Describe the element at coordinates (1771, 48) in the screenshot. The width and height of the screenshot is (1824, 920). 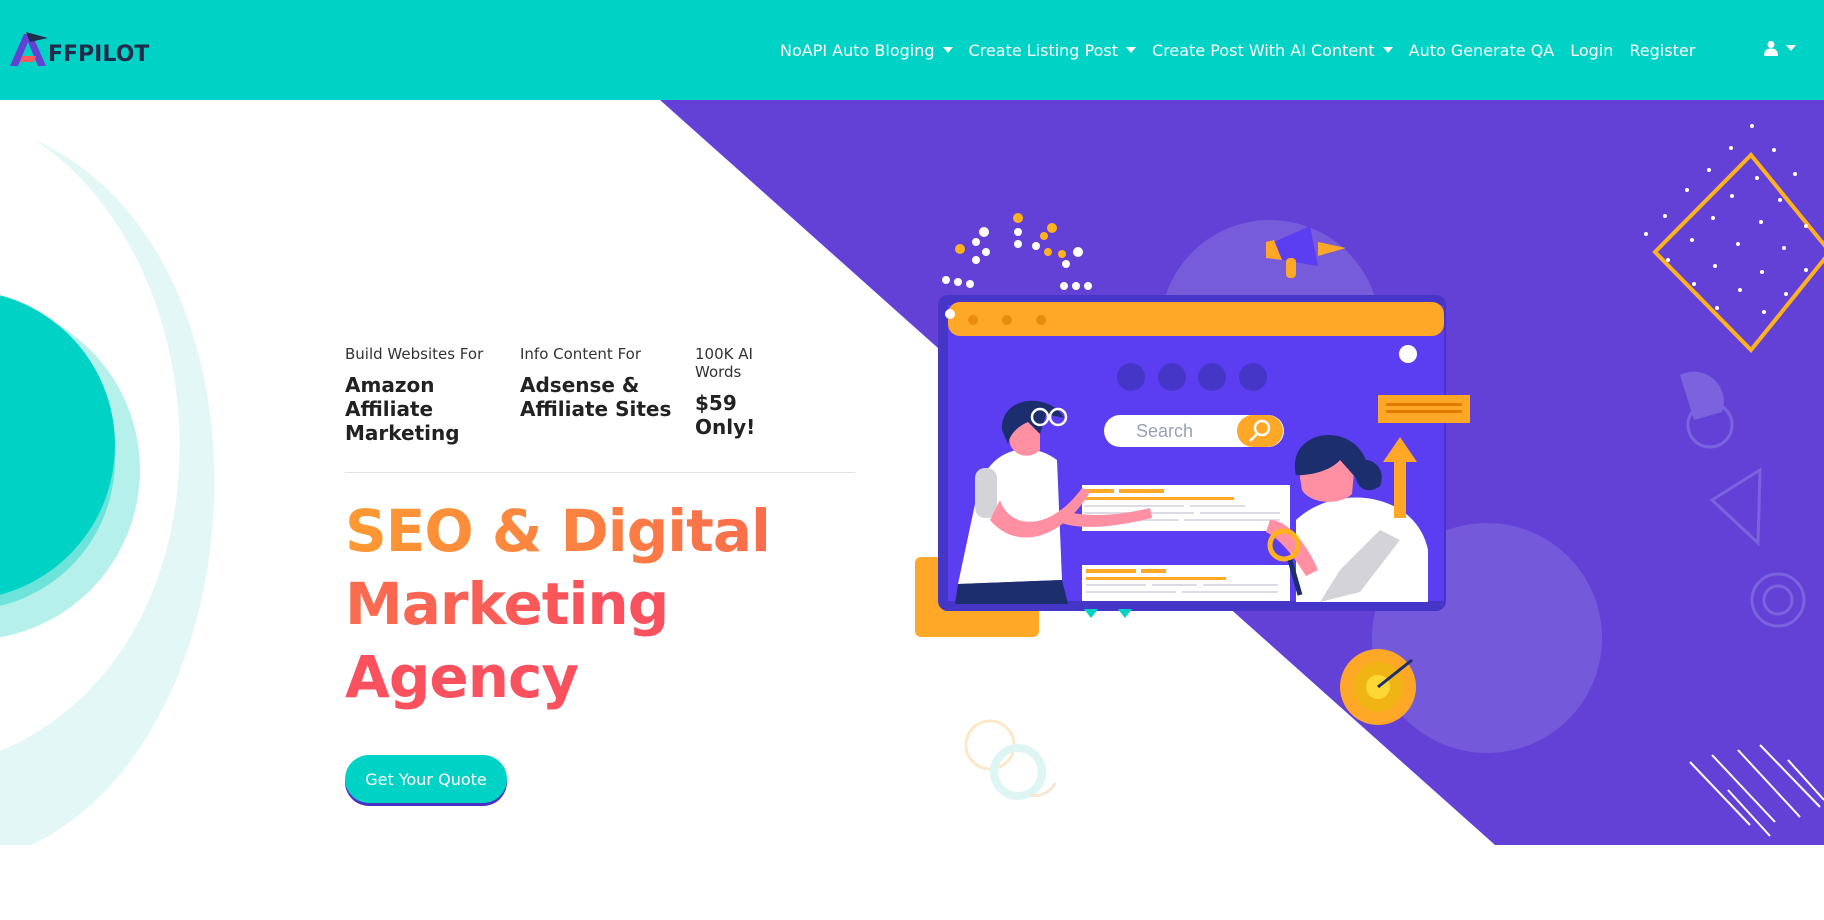
I see `user-icon` at that location.